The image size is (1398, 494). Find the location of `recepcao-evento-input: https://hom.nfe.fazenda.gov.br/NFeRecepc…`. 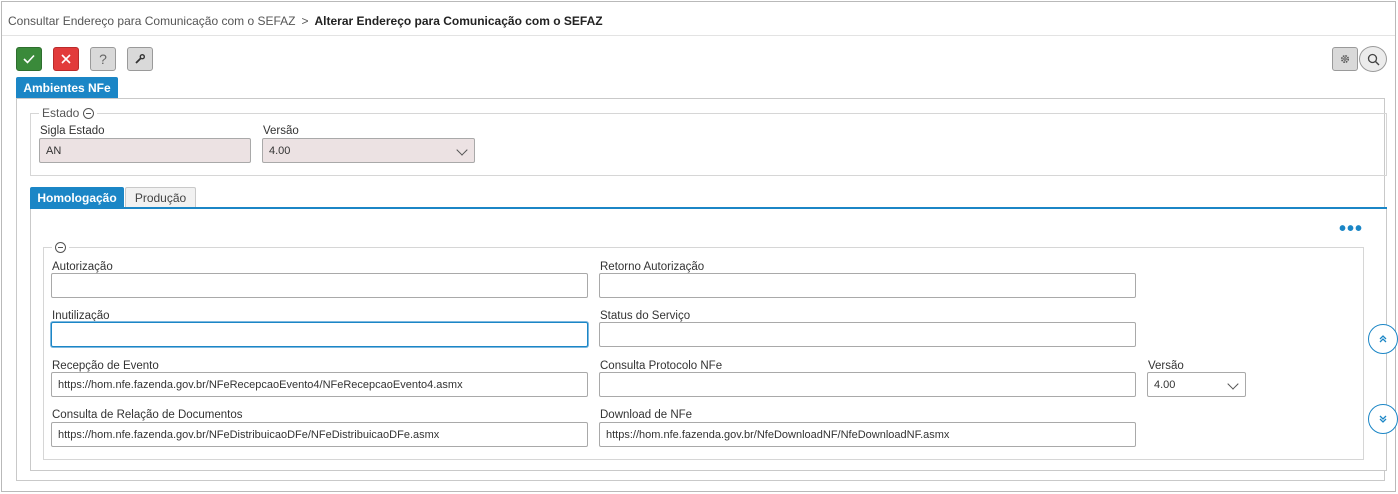

recepcao-evento-input: https://hom.nfe.fazenda.gov.br/NFeRecepc… is located at coordinates (319, 384).